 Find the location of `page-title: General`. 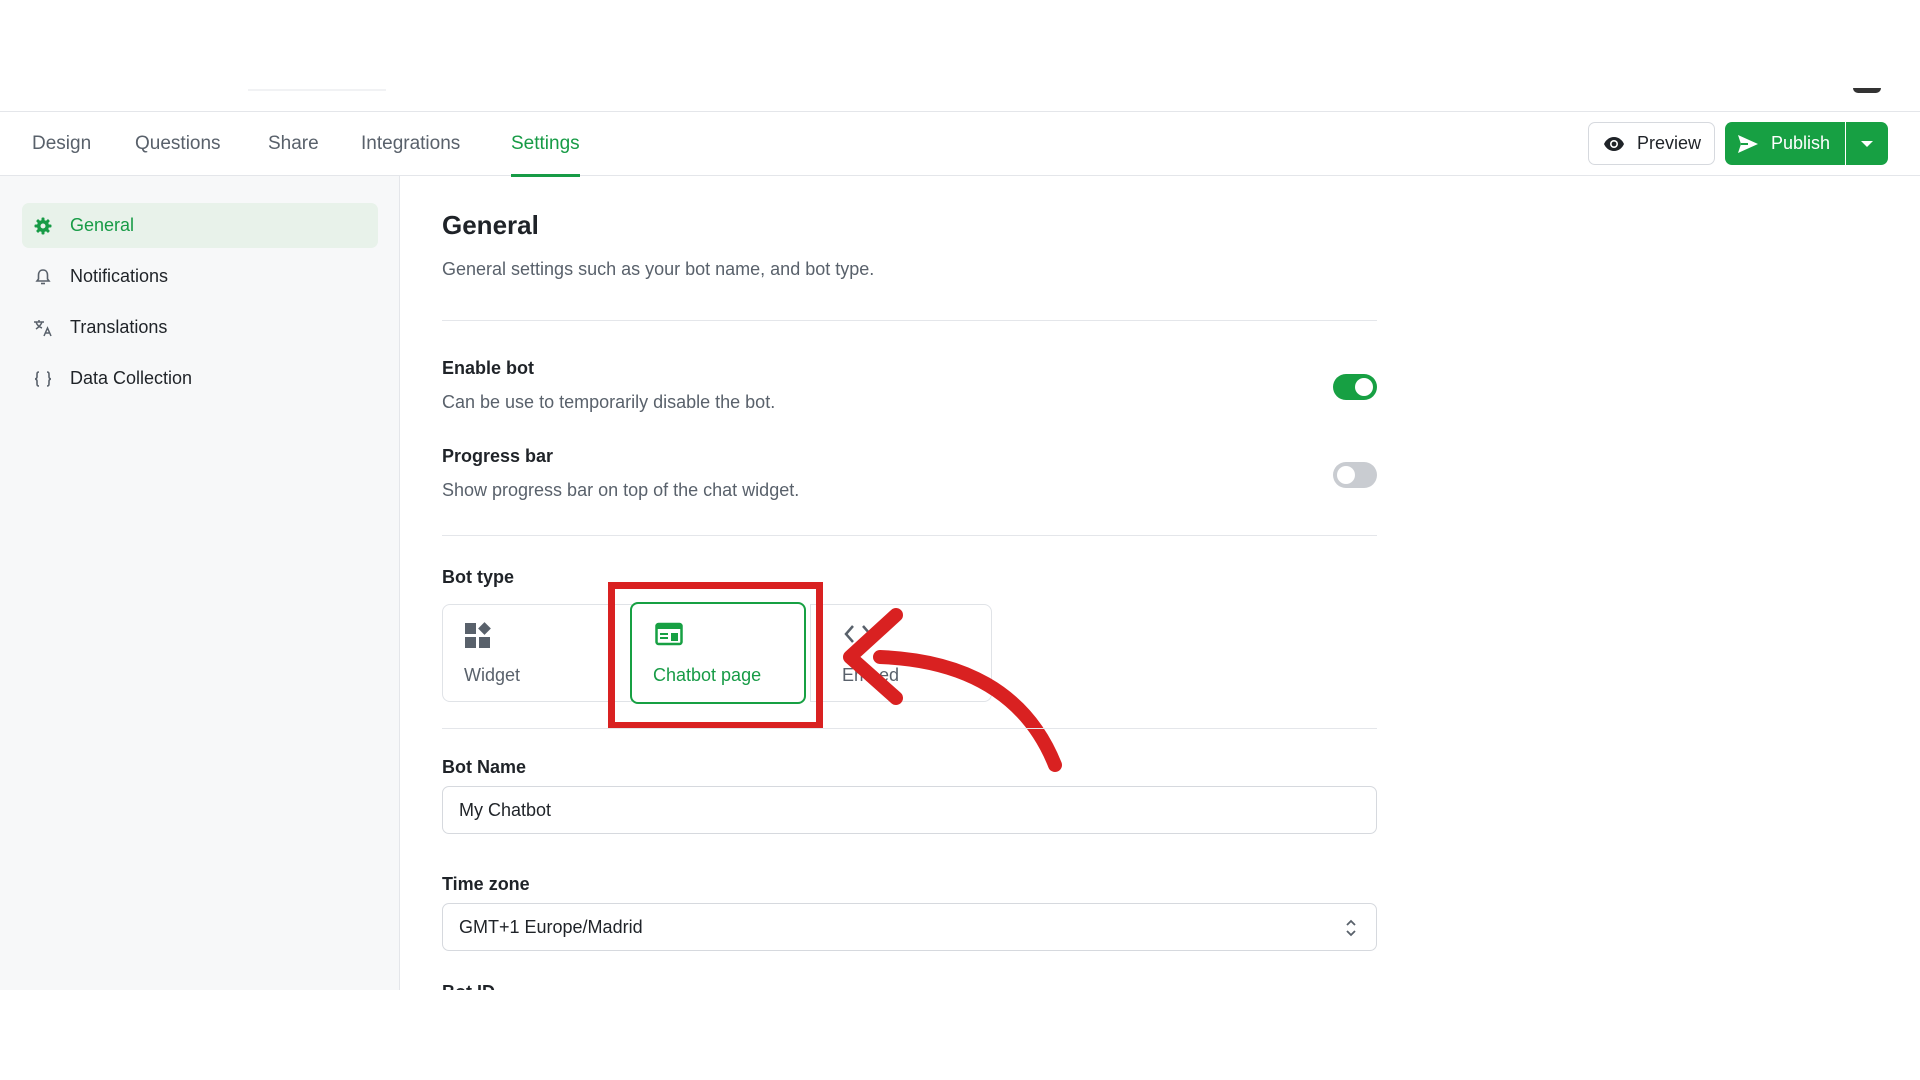

page-title: General is located at coordinates (490, 225).